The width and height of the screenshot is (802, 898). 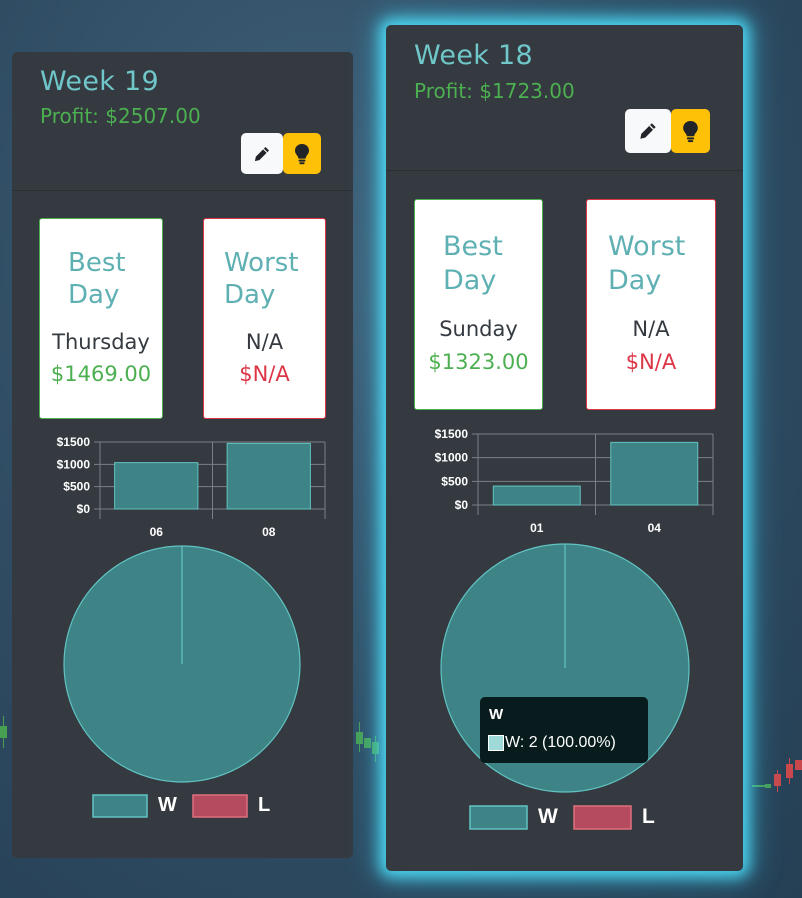 What do you see at coordinates (560, 742) in the screenshot?
I see `tooltip-text: W: 2 (100.00%)` at bounding box center [560, 742].